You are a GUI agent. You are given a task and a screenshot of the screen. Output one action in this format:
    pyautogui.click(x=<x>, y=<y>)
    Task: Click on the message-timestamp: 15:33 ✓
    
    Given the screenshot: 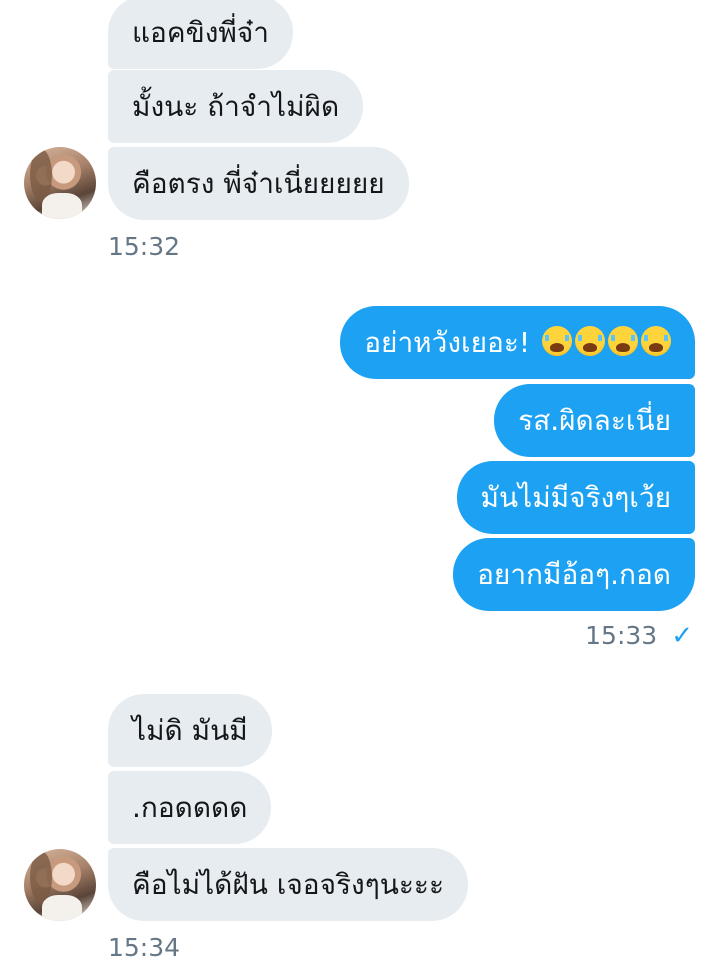 What is the action you would take?
    pyautogui.click(x=639, y=636)
    